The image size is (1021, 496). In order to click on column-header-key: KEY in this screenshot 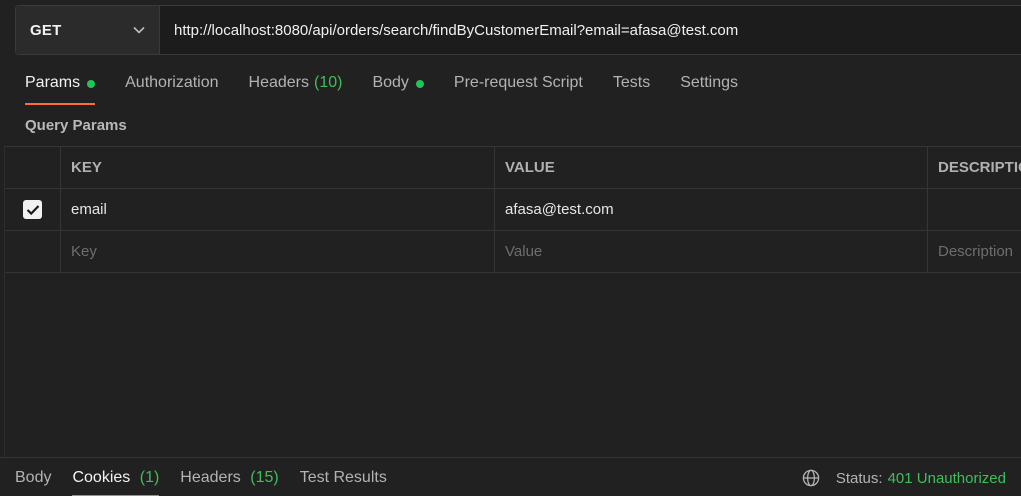, I will do `click(278, 167)`.